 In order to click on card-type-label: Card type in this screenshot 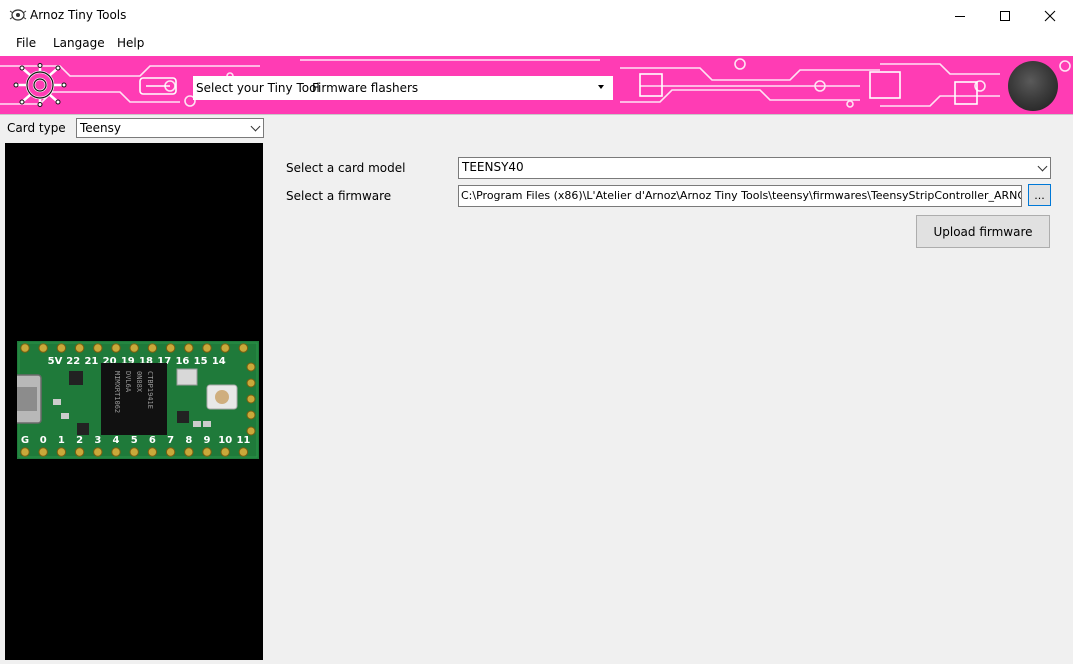, I will do `click(36, 128)`.